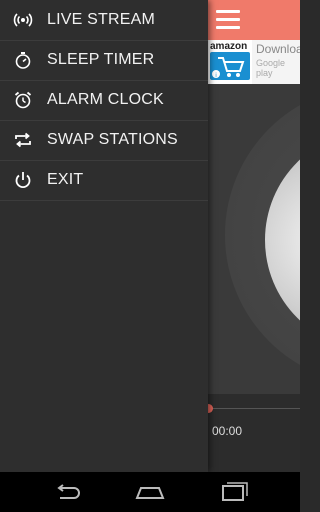 The width and height of the screenshot is (320, 512). What do you see at coordinates (23, 20) in the screenshot?
I see `broadcast-icon` at bounding box center [23, 20].